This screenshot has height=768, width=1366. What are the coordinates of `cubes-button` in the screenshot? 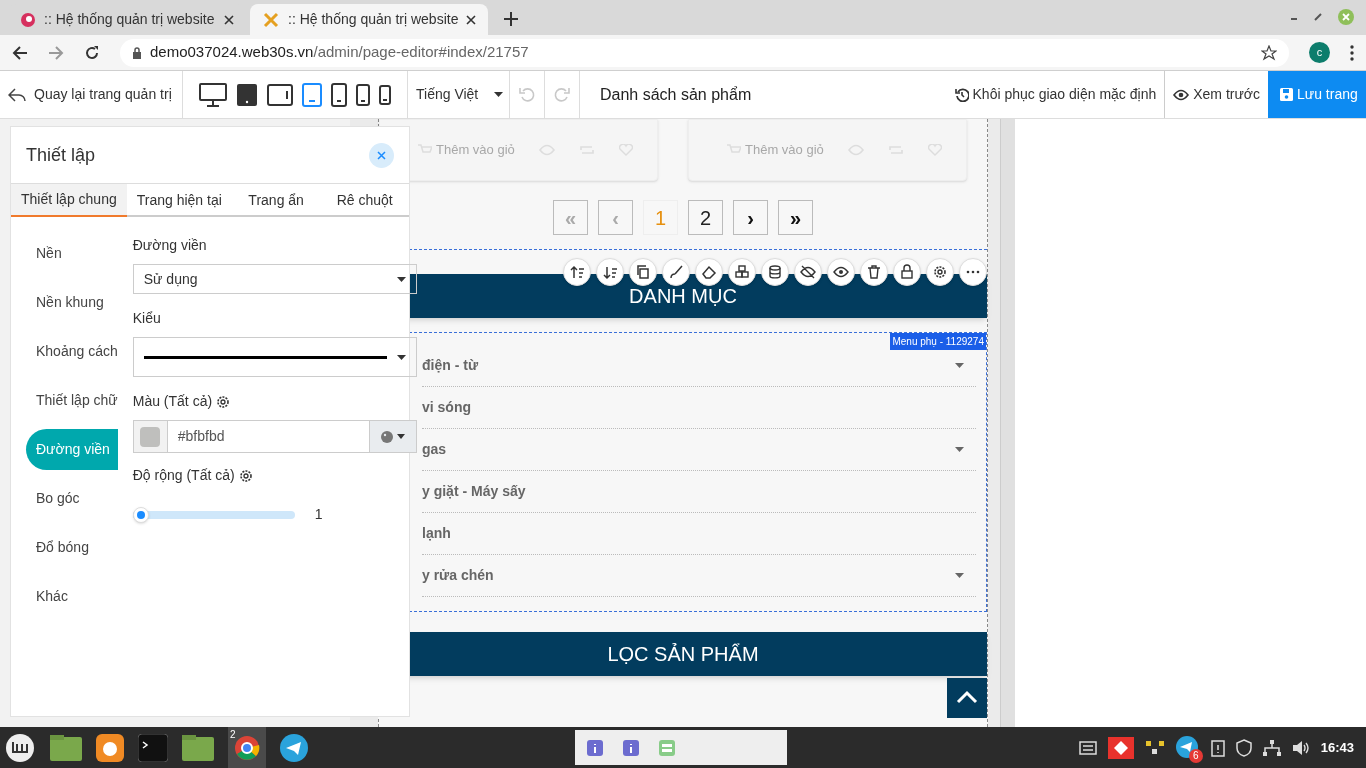 It's located at (742, 272).